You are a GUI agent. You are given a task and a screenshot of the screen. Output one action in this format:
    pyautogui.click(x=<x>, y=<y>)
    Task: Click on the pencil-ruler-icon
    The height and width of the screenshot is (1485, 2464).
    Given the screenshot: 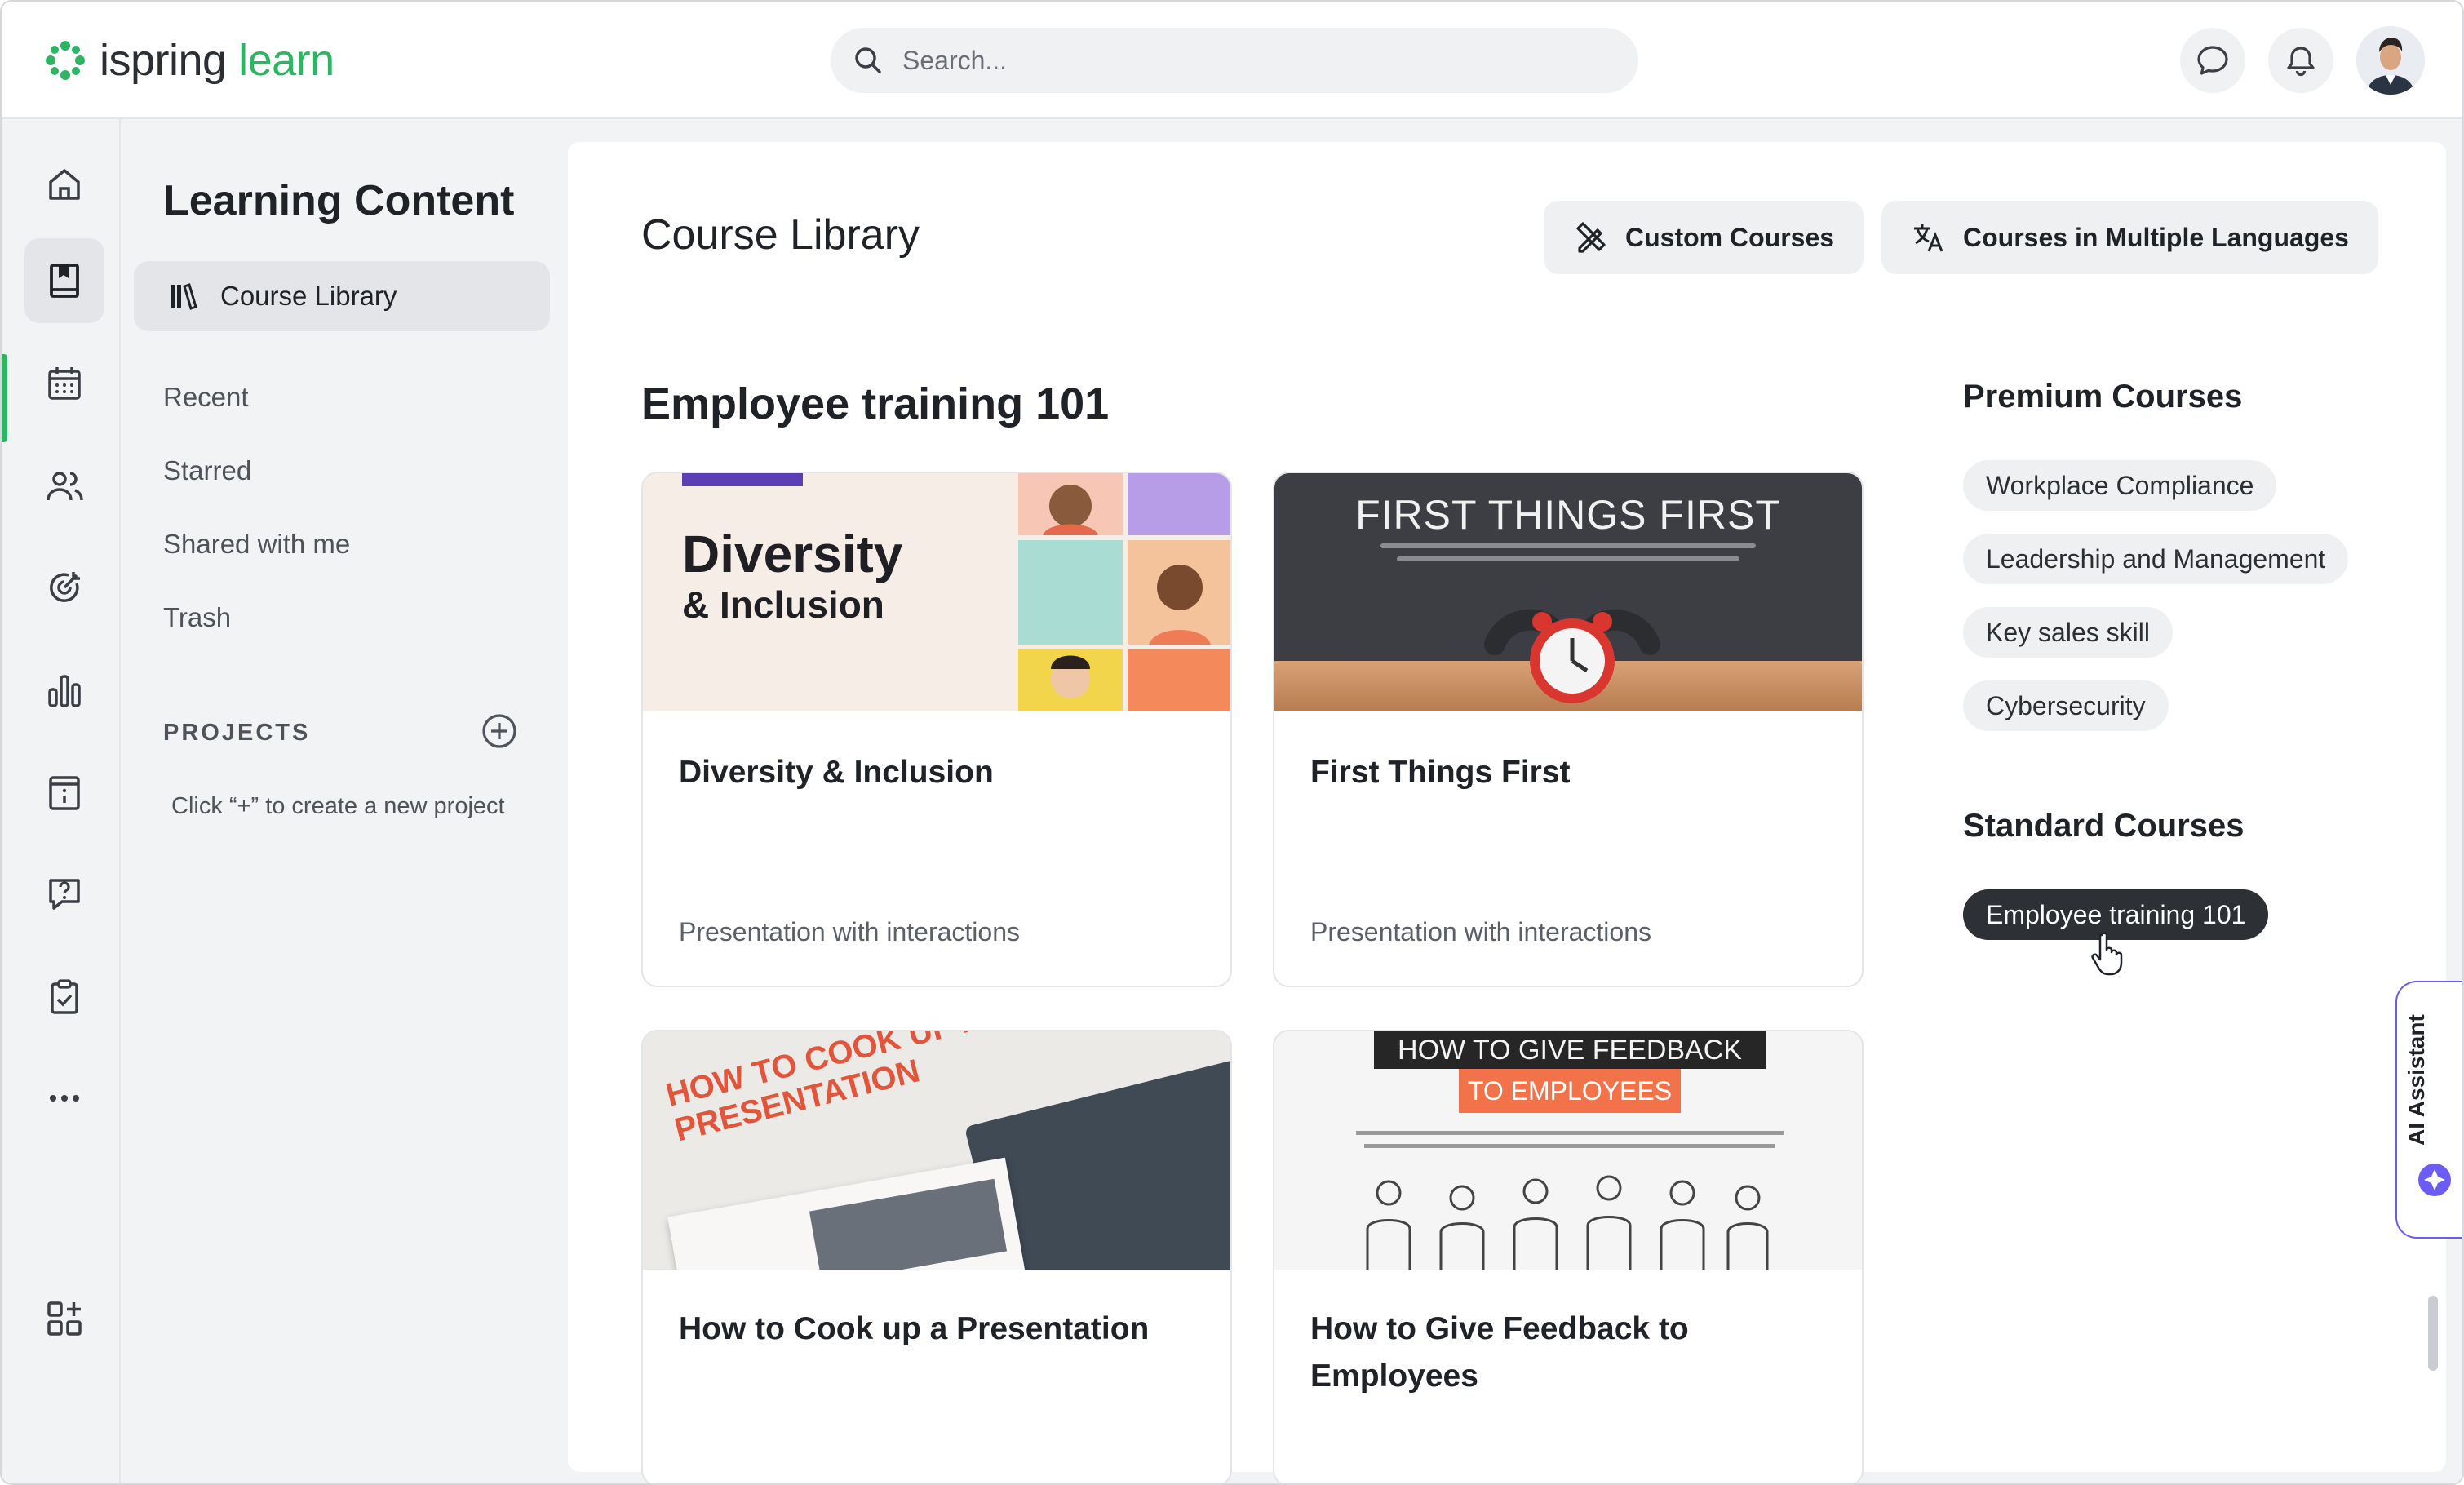 What is the action you would take?
    pyautogui.click(x=1591, y=237)
    